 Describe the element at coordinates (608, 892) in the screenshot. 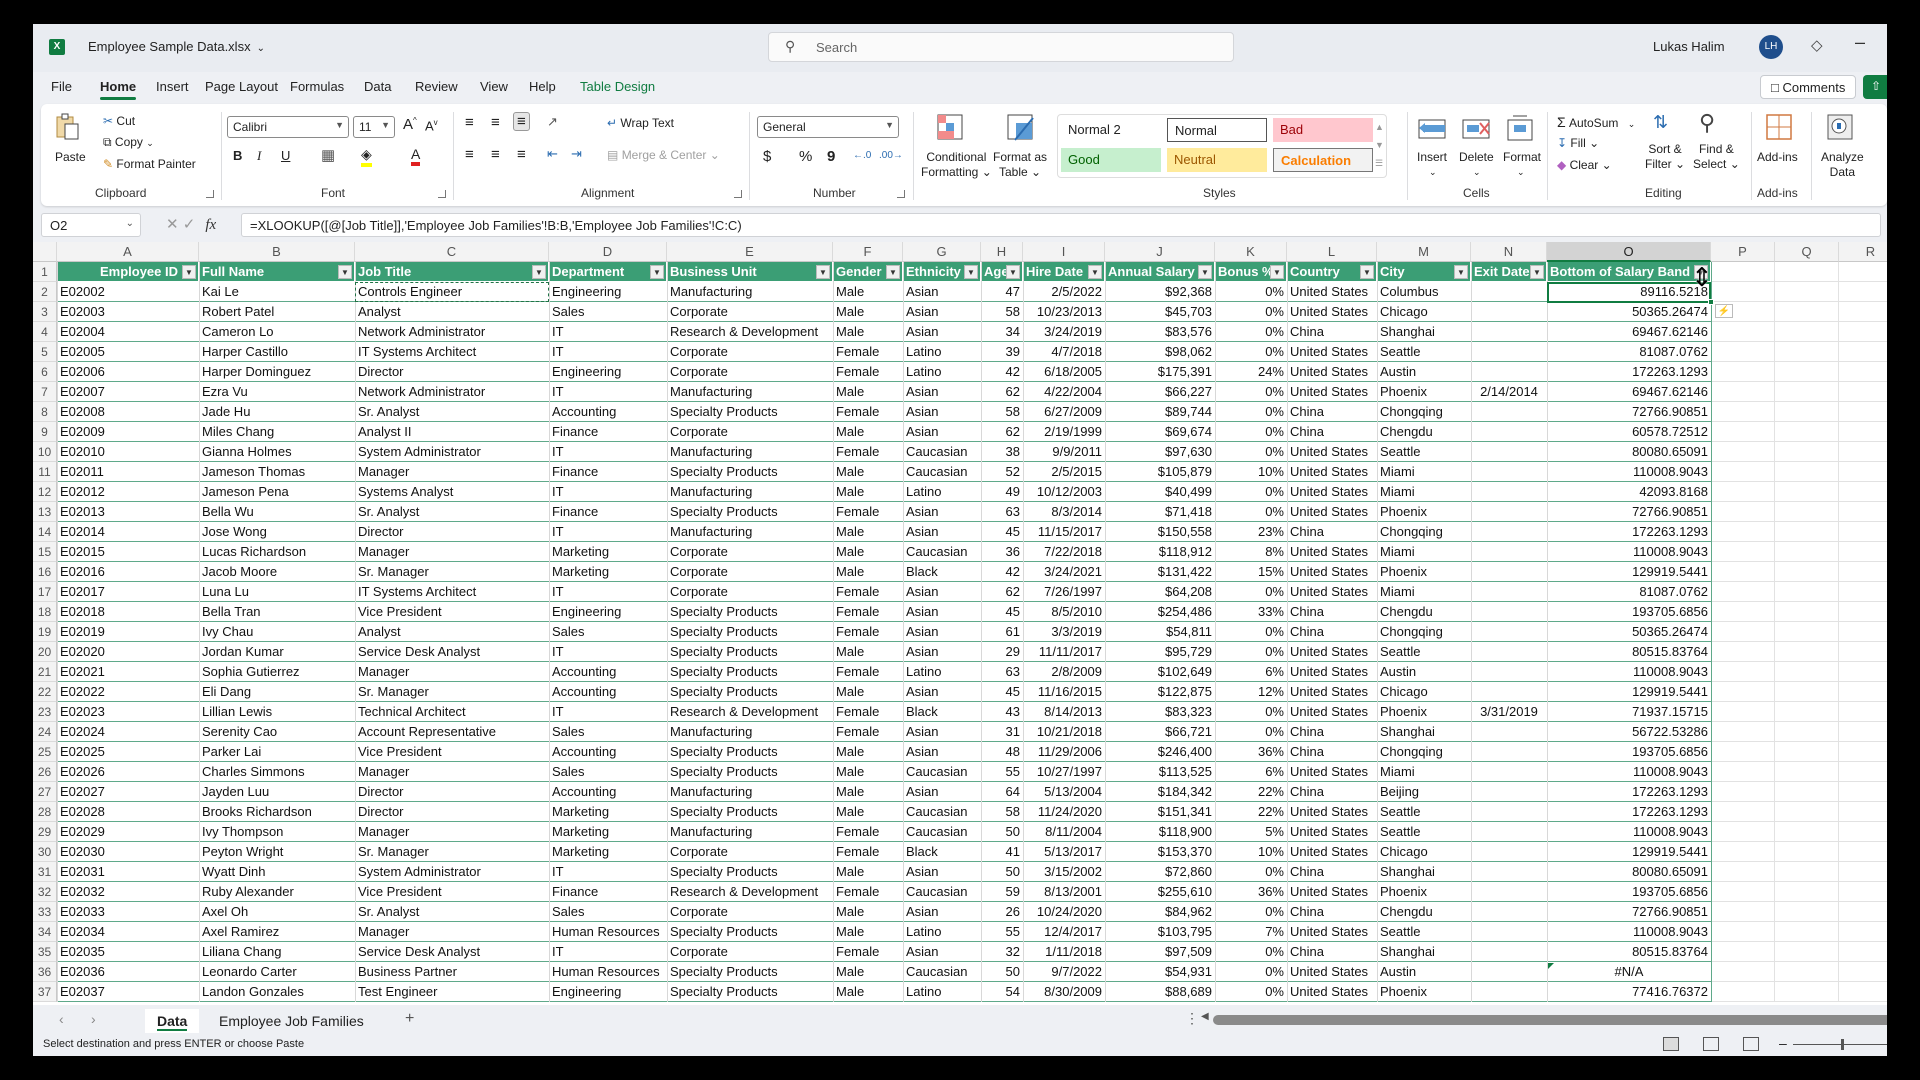

I see `cell-d32: Finance` at that location.